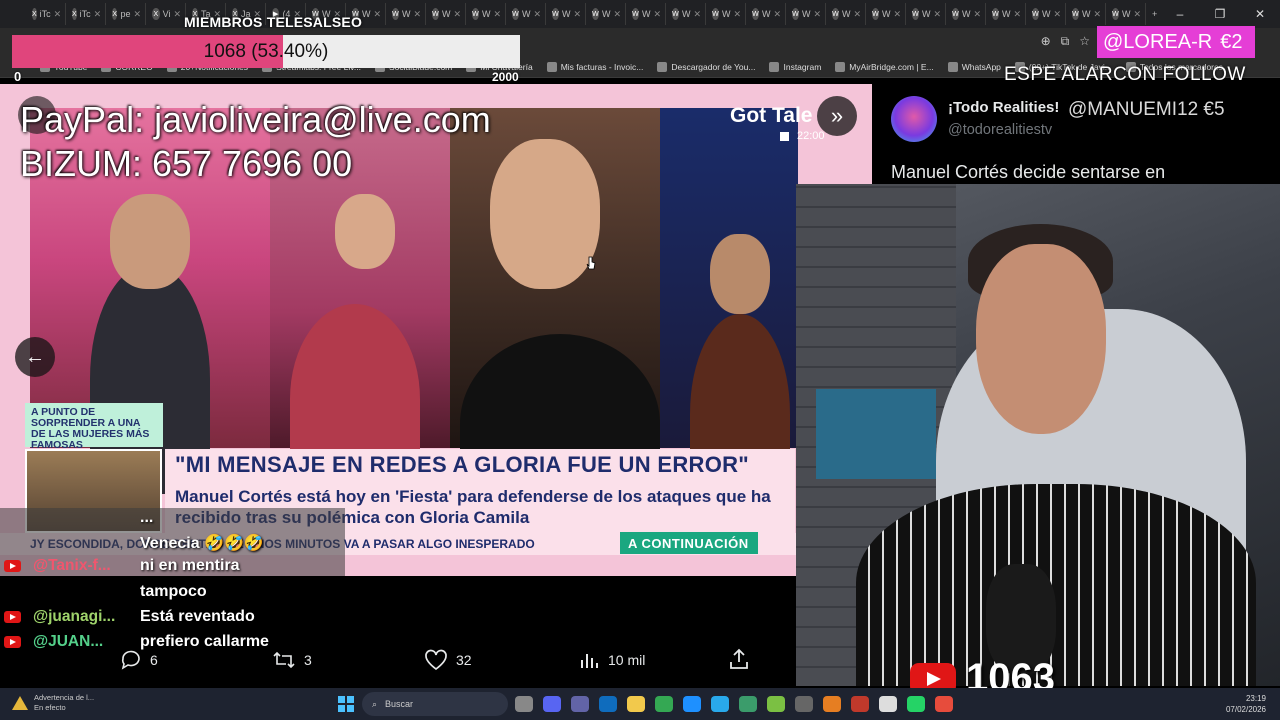 Image resolution: width=1280 pixels, height=720 pixels. I want to click on bookmark-favicon-icon, so click(551, 66).